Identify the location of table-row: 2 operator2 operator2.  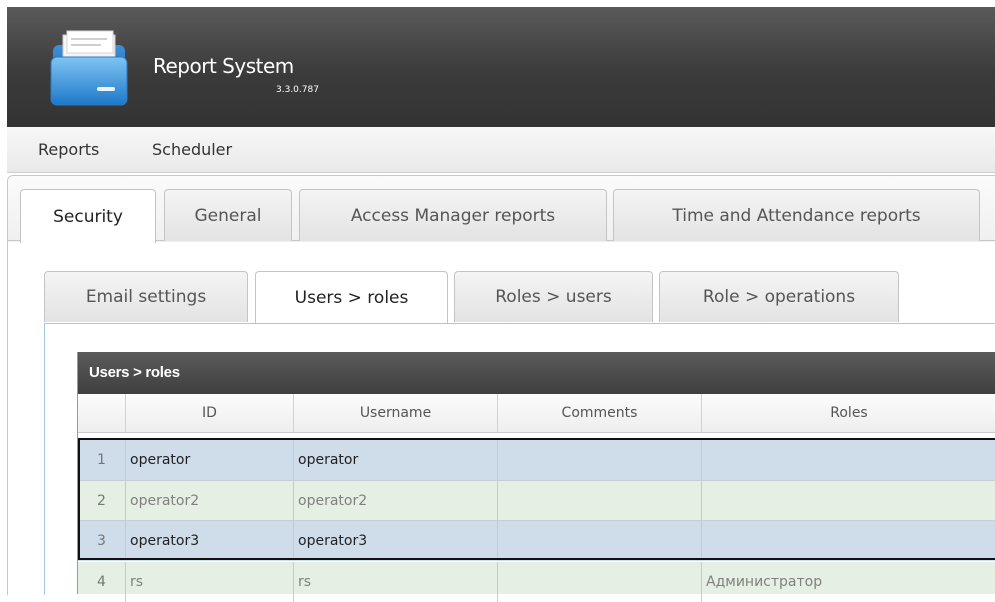
(536, 501).